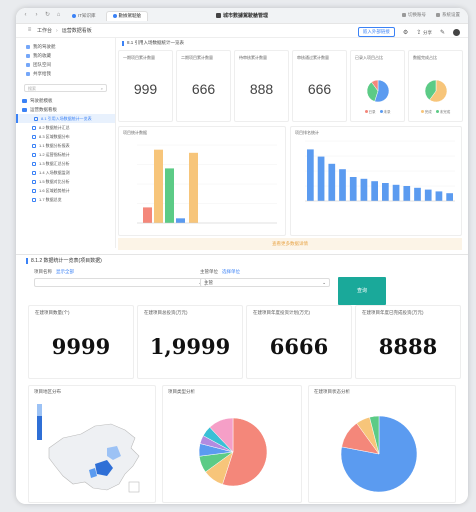  What do you see at coordinates (166, 312) in the screenshot?
I see `kpi-label: 在建项目总投资(万元)` at bounding box center [166, 312].